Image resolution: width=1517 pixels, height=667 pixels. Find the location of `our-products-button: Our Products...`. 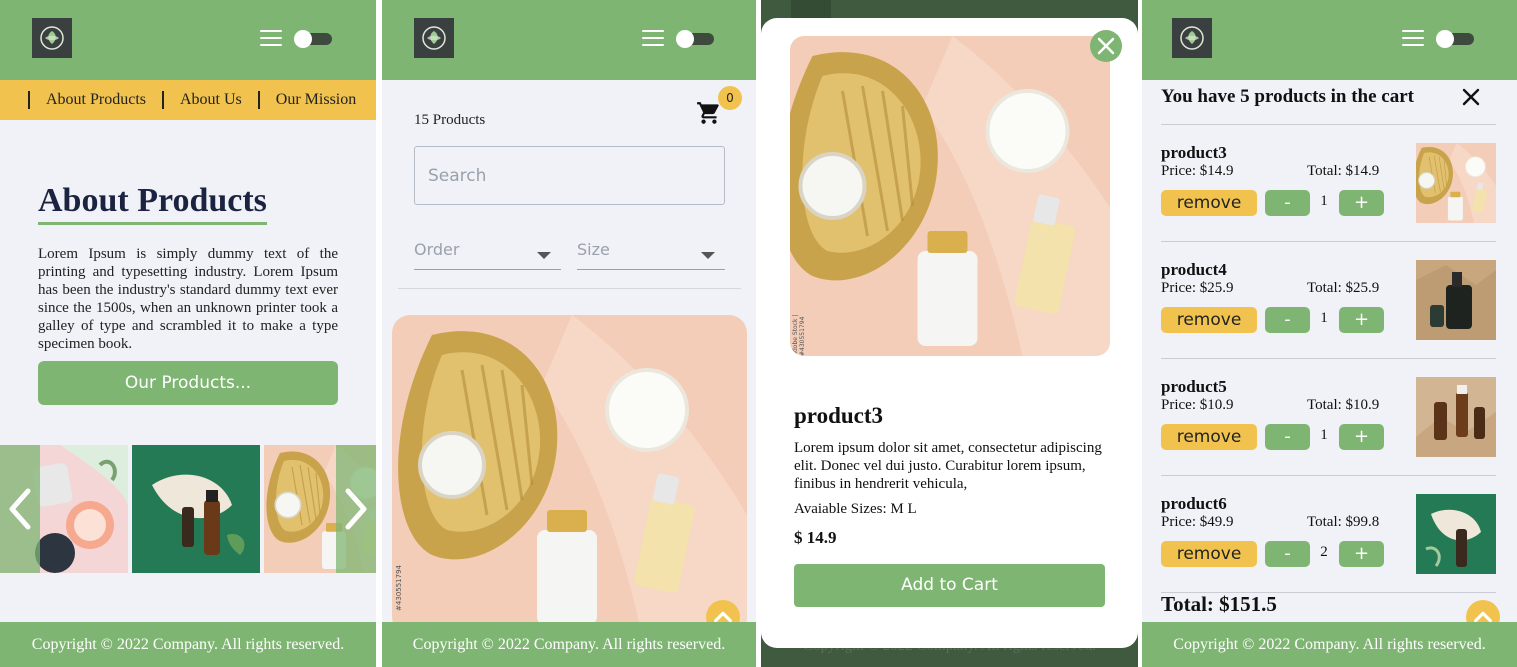

our-products-button: Our Products... is located at coordinates (188, 383).